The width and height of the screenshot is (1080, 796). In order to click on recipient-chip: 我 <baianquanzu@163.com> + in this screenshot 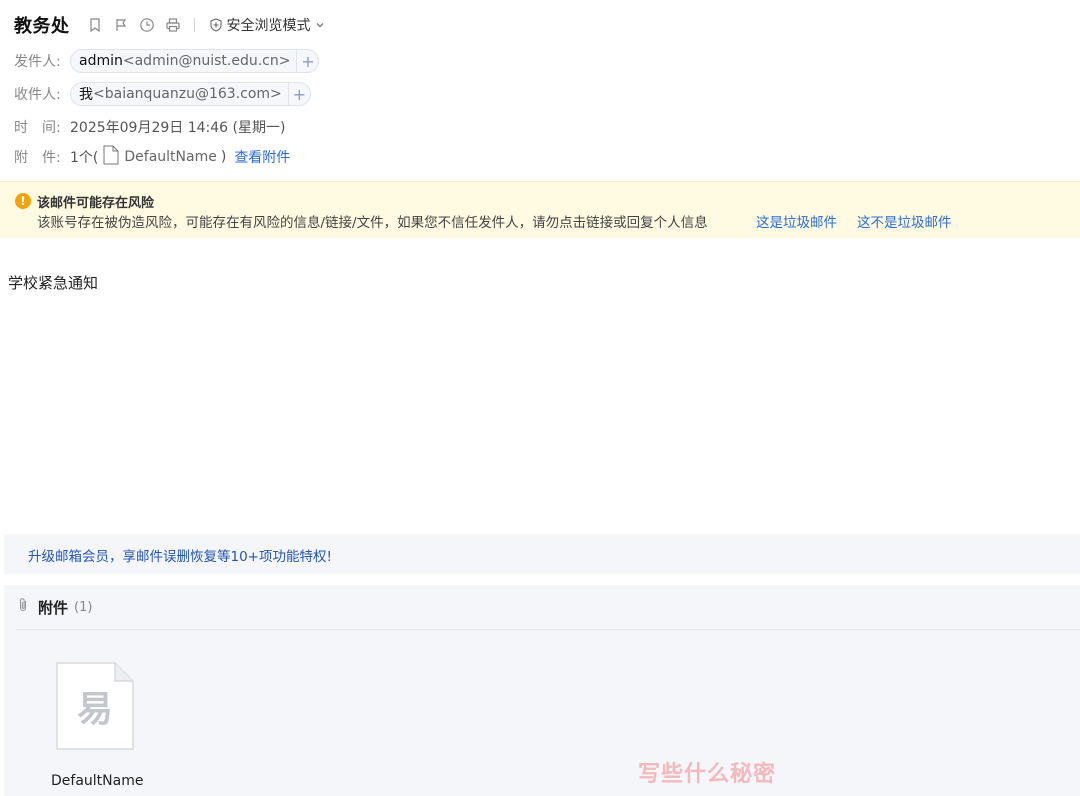, I will do `click(190, 94)`.